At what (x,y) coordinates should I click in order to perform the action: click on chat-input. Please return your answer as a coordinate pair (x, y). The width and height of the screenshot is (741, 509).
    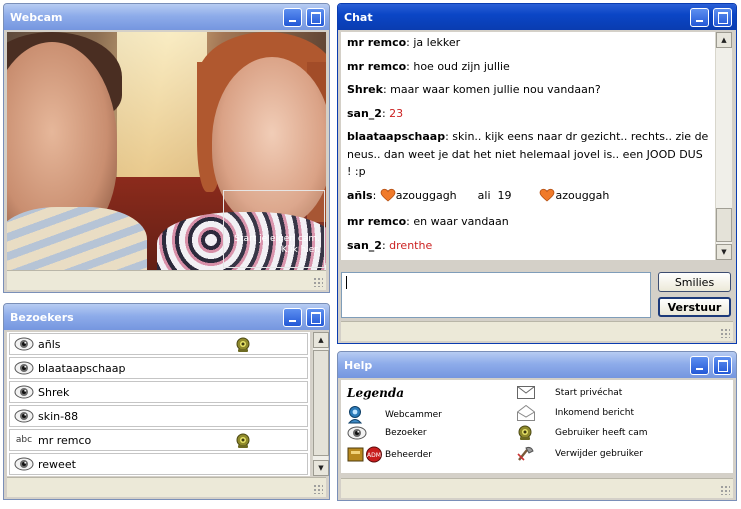
    Looking at the image, I should click on (496, 295).